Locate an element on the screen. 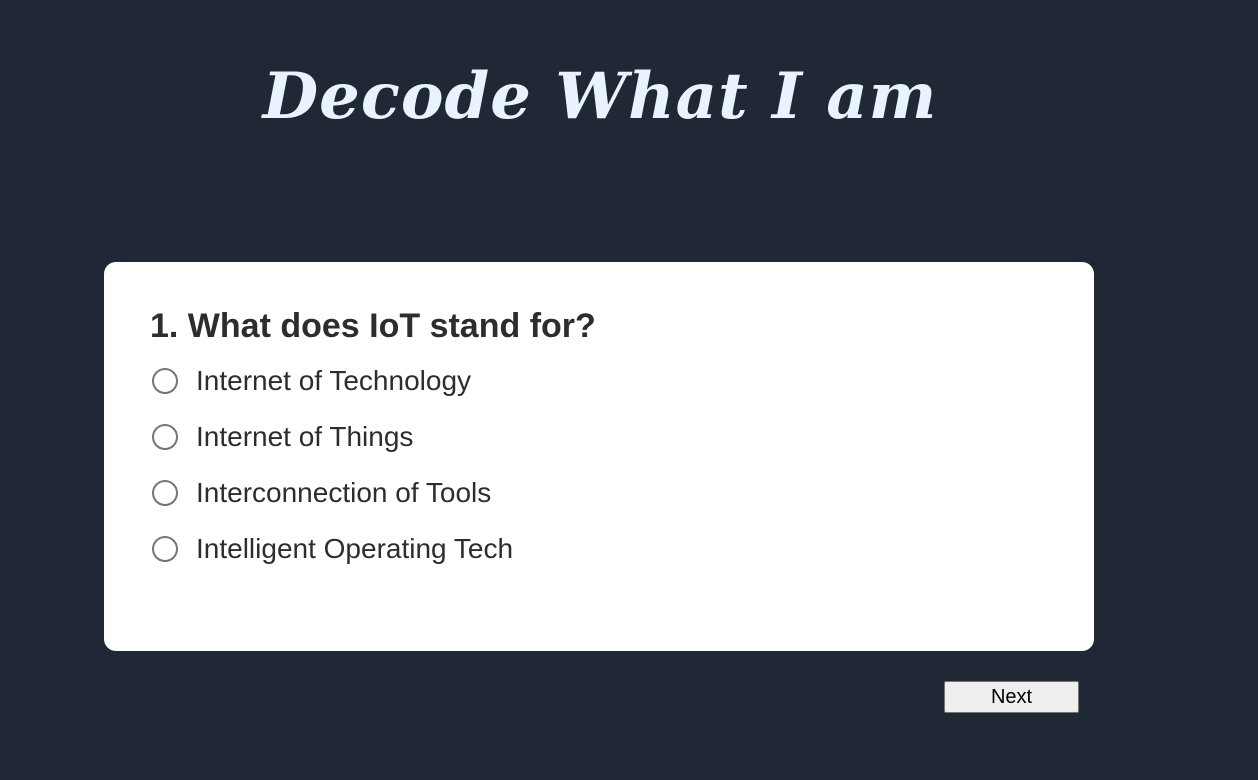  question-text: 1. What does IoT stand for? is located at coordinates (373, 326).